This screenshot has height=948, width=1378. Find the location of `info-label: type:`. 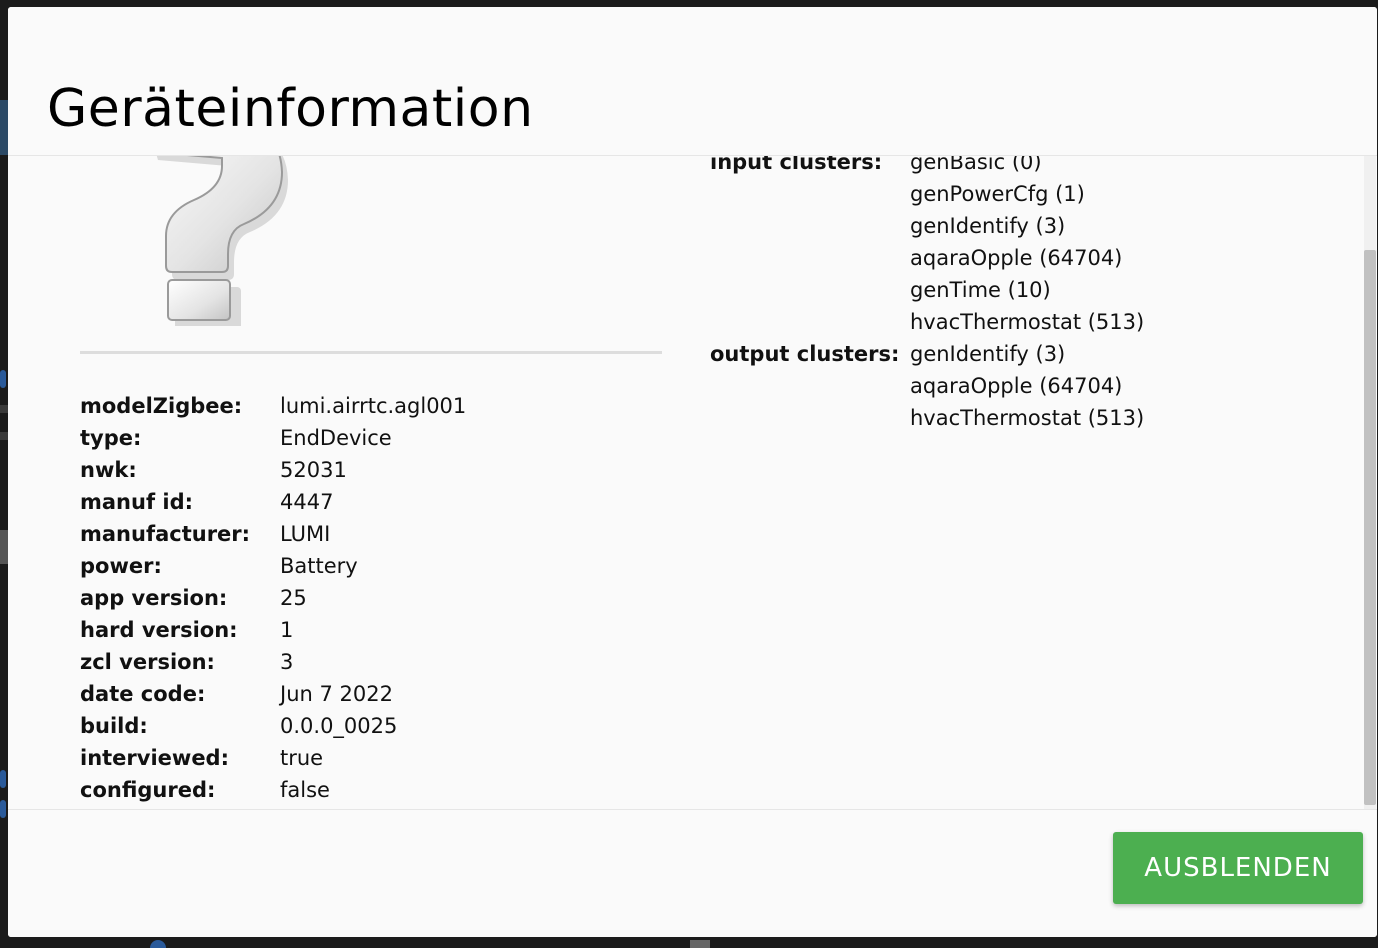

info-label: type: is located at coordinates (111, 438).